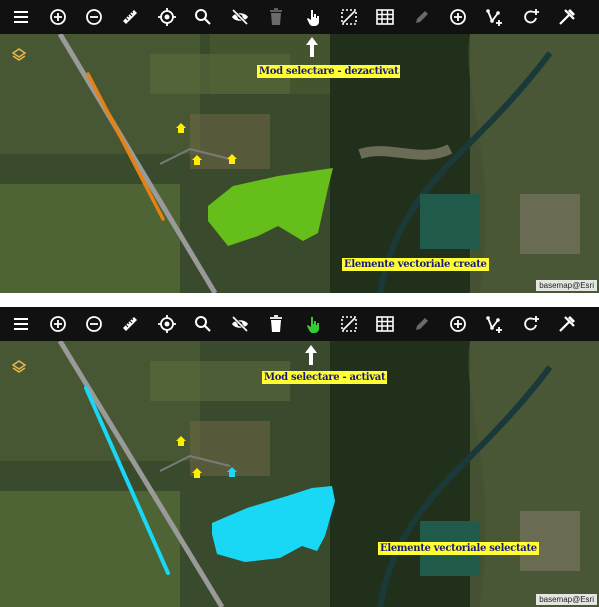  I want to click on mode-label-annotation: Mod selectare - activat, so click(325, 377).